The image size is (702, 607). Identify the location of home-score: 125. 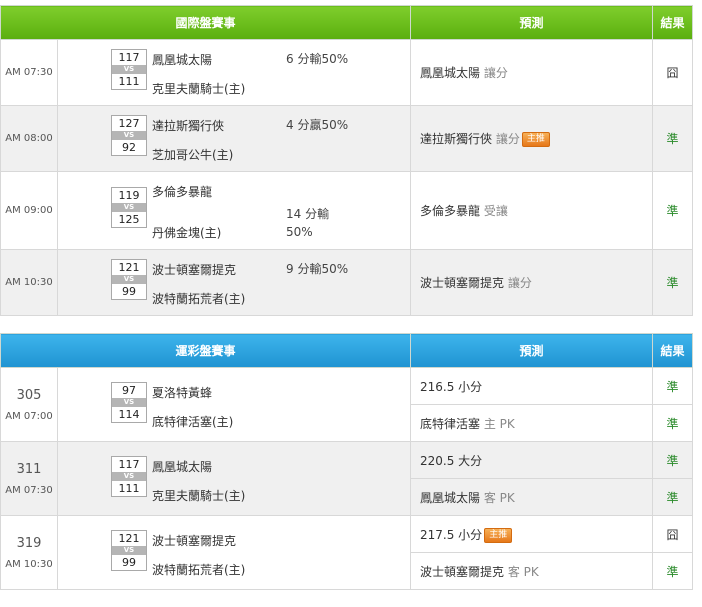
(129, 219).